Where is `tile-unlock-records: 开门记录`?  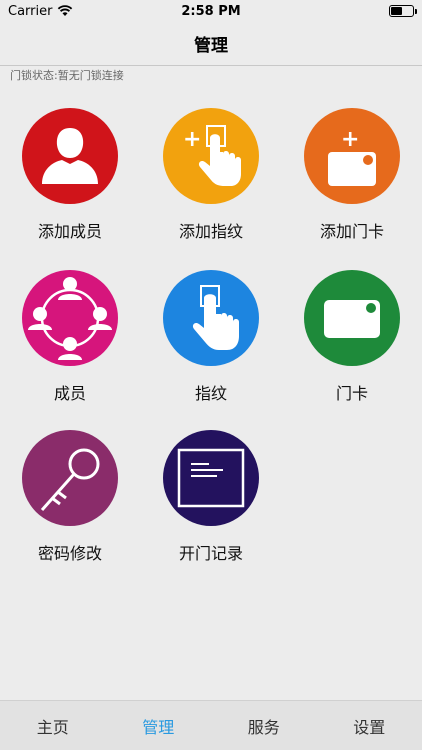
tile-unlock-records: 开门记录 is located at coordinates (211, 505).